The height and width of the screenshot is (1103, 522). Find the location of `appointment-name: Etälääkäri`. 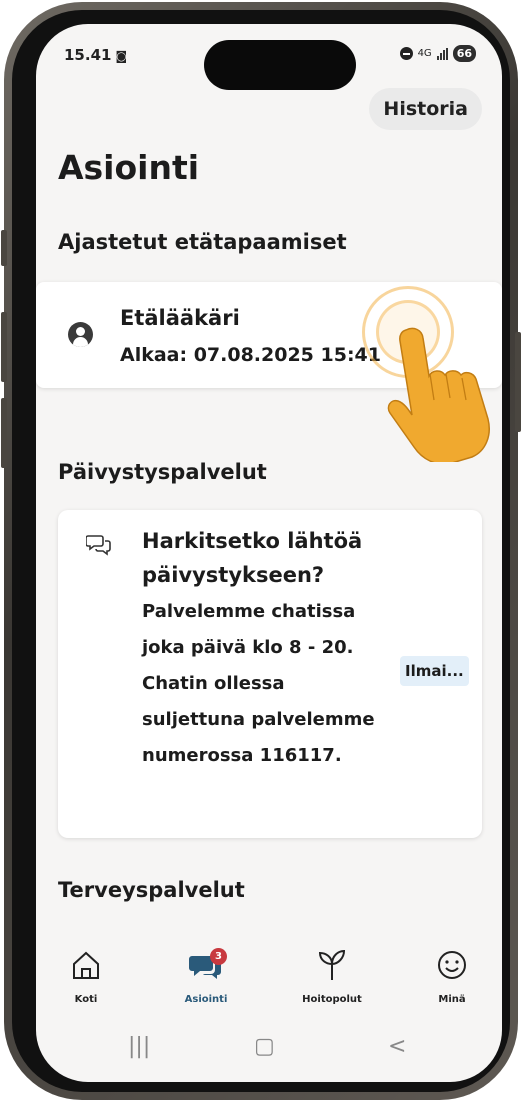

appointment-name: Etälääkäri is located at coordinates (180, 318).